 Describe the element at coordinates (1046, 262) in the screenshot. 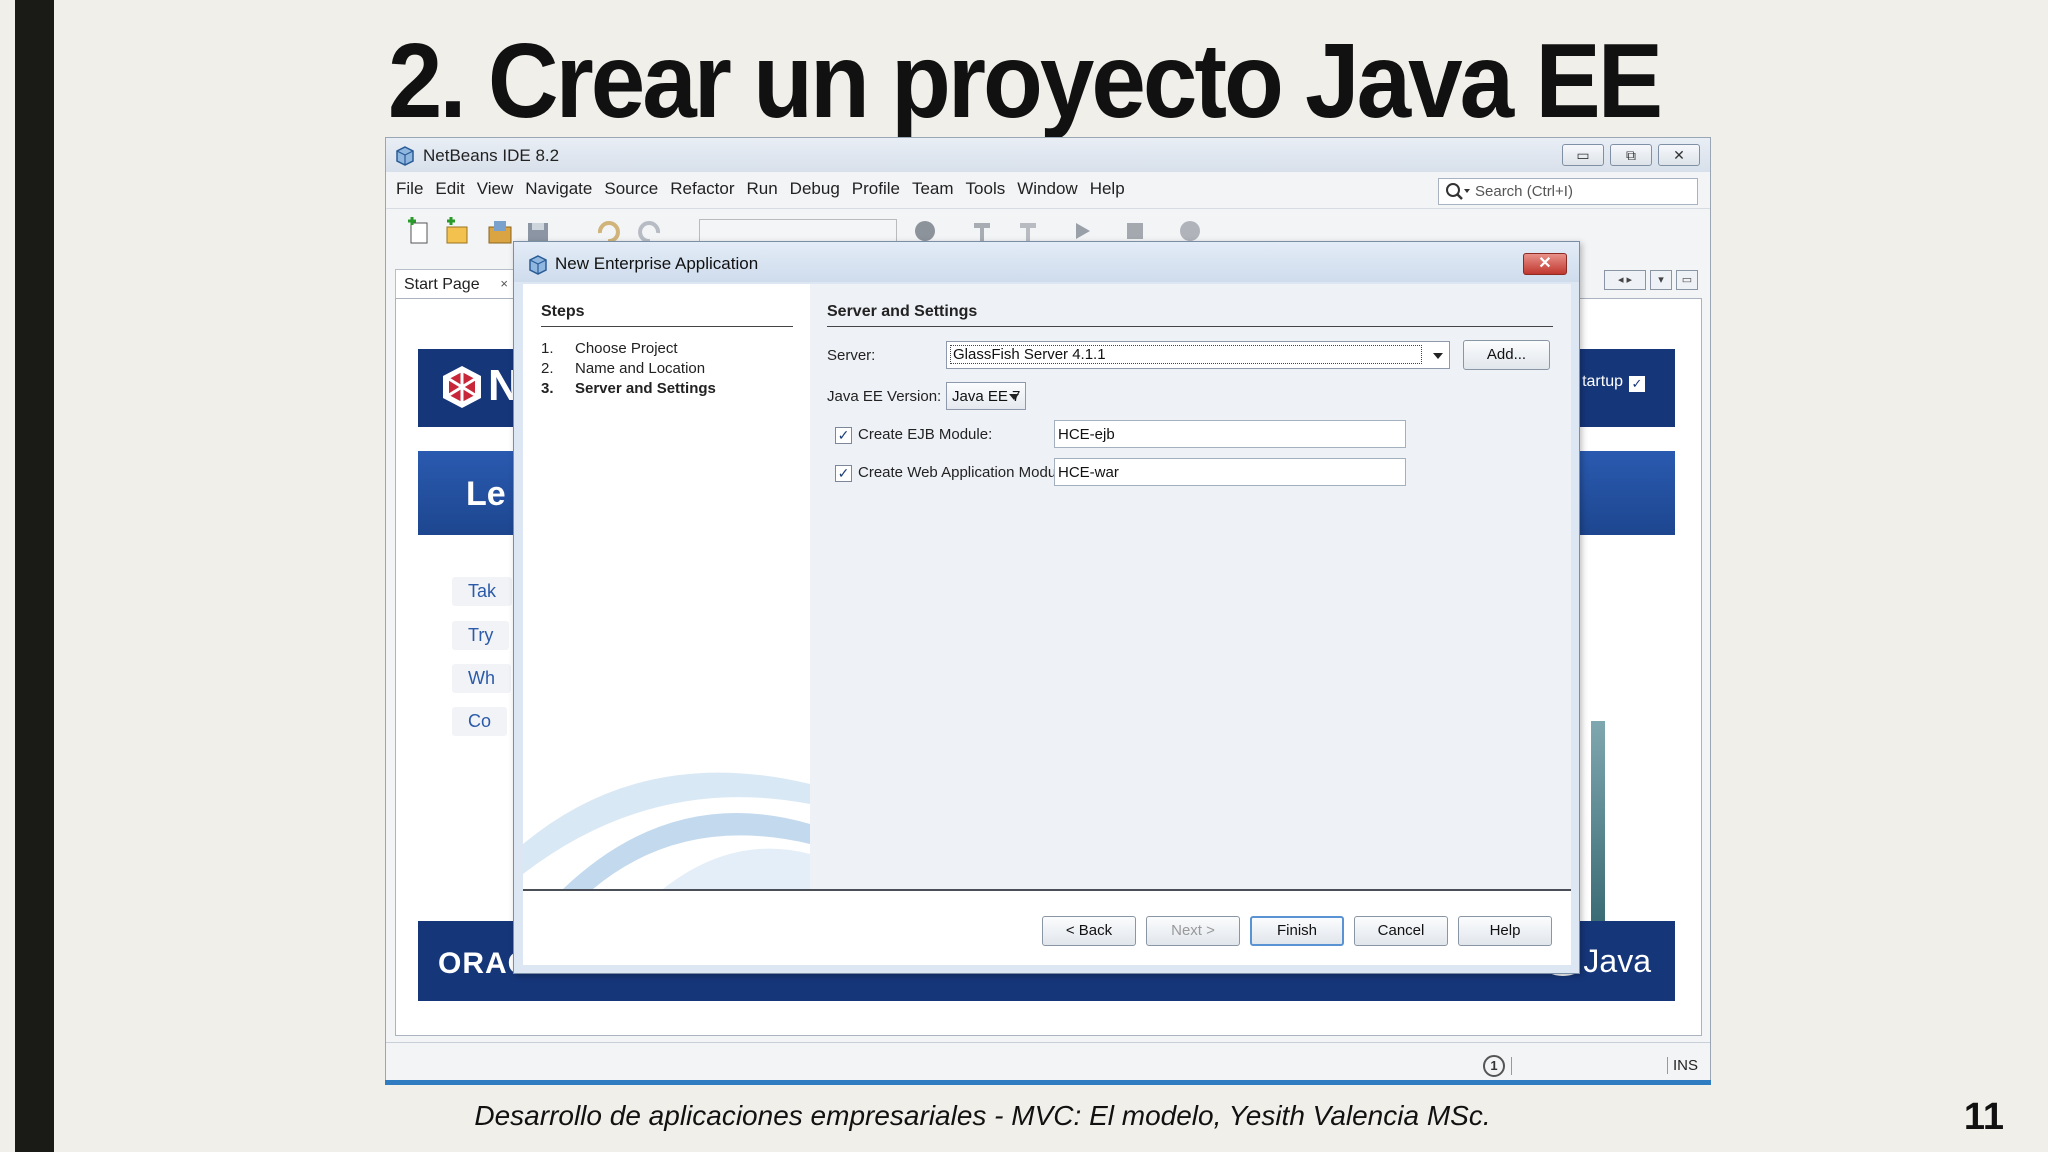

I see `dialog-titlebar: New Enterprise Application ✕` at that location.